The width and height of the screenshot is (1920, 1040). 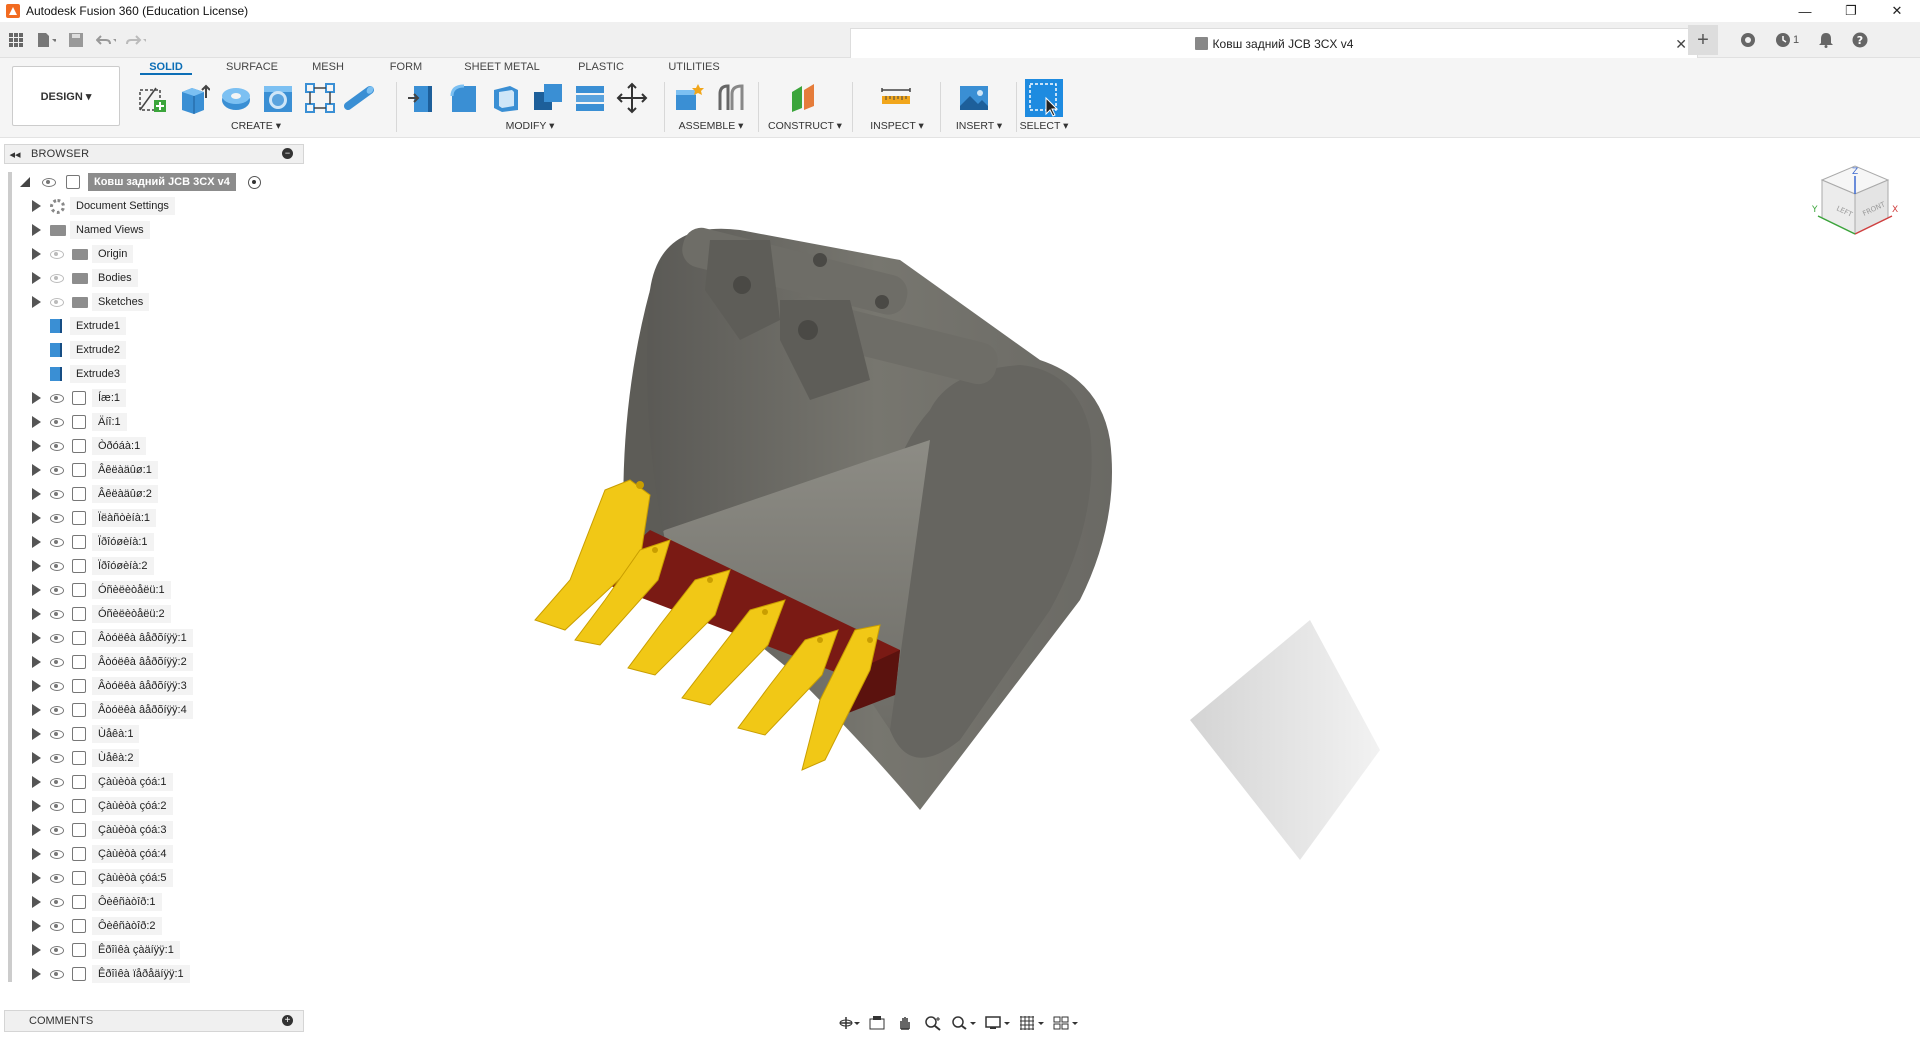 I want to click on tab-utilities: UTILITIES, so click(x=694, y=65).